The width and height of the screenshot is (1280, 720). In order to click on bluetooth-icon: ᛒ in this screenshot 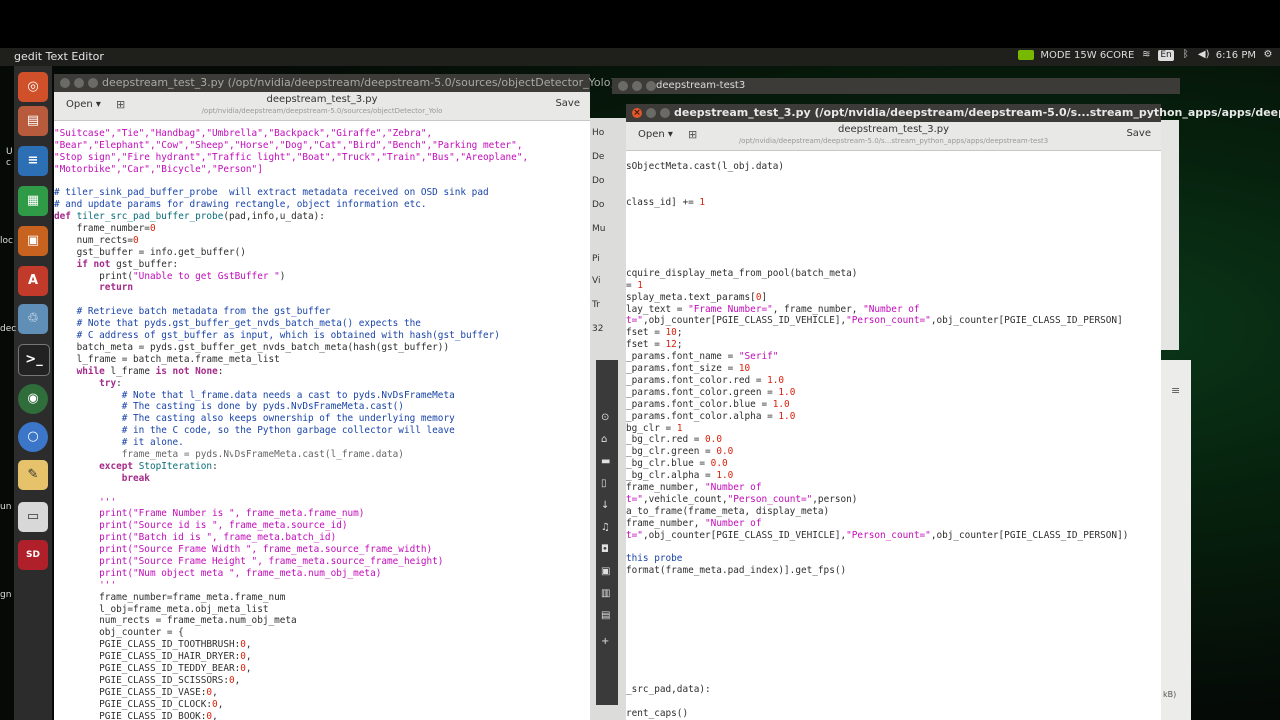, I will do `click(1186, 55)`.